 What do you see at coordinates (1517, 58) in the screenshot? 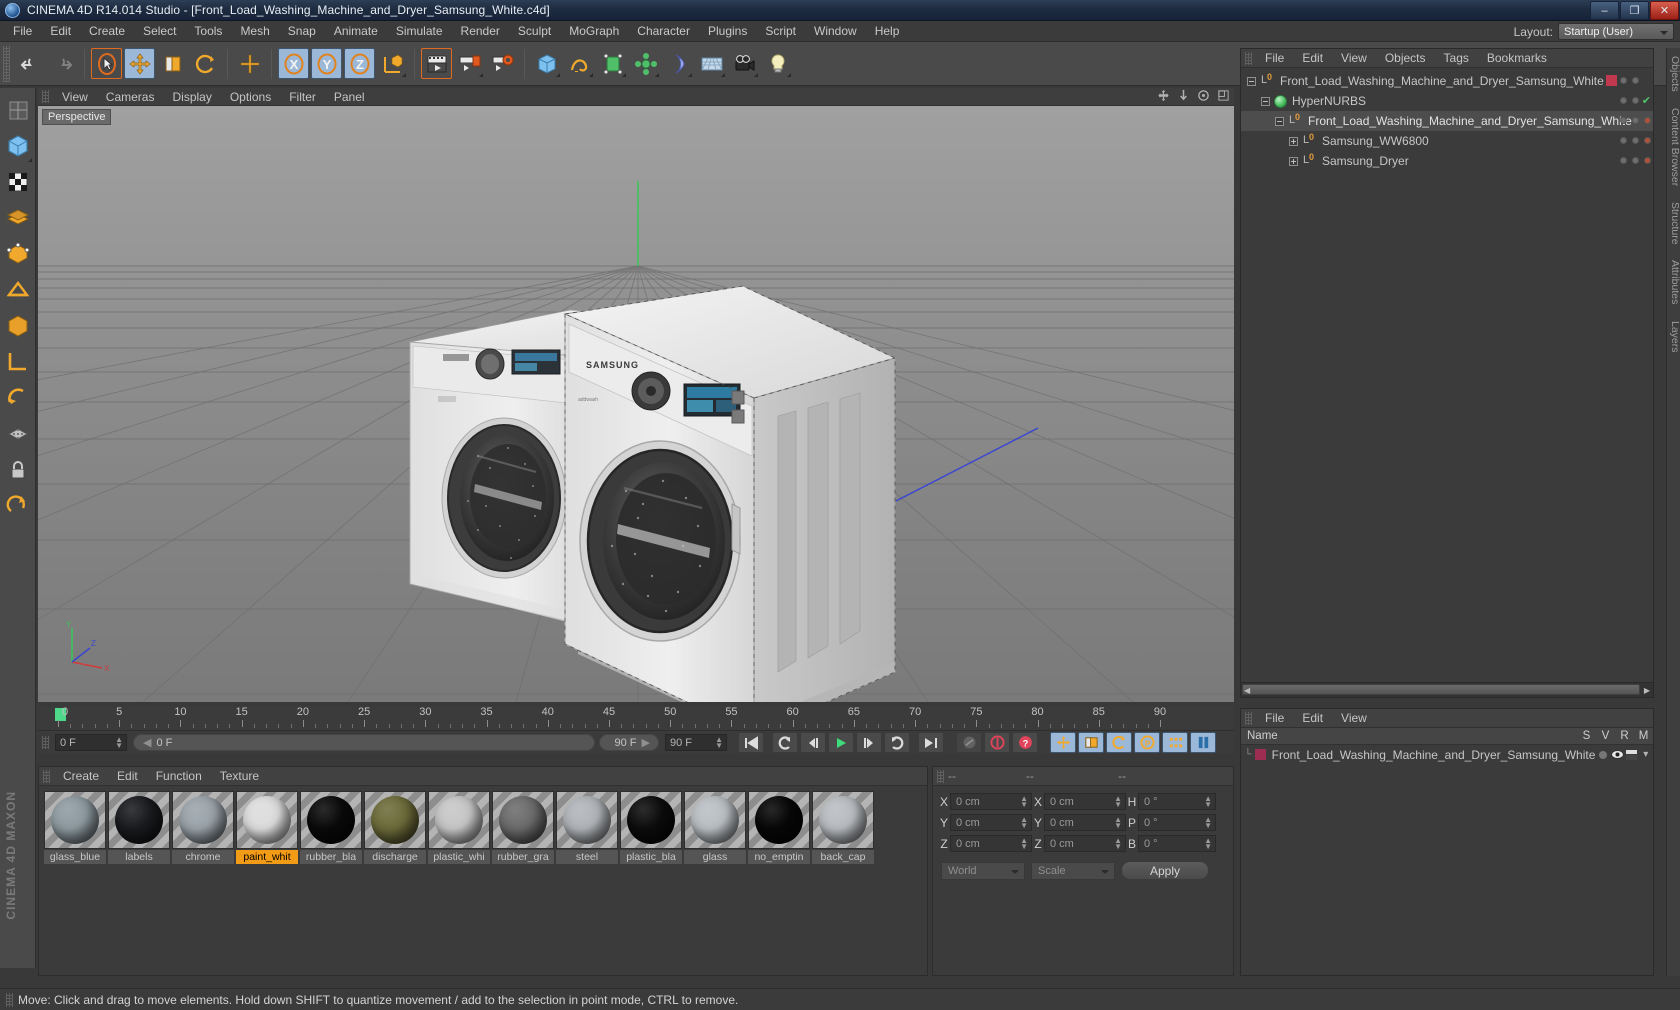
I see `object-menu-bookmarks: Bookmarks` at bounding box center [1517, 58].